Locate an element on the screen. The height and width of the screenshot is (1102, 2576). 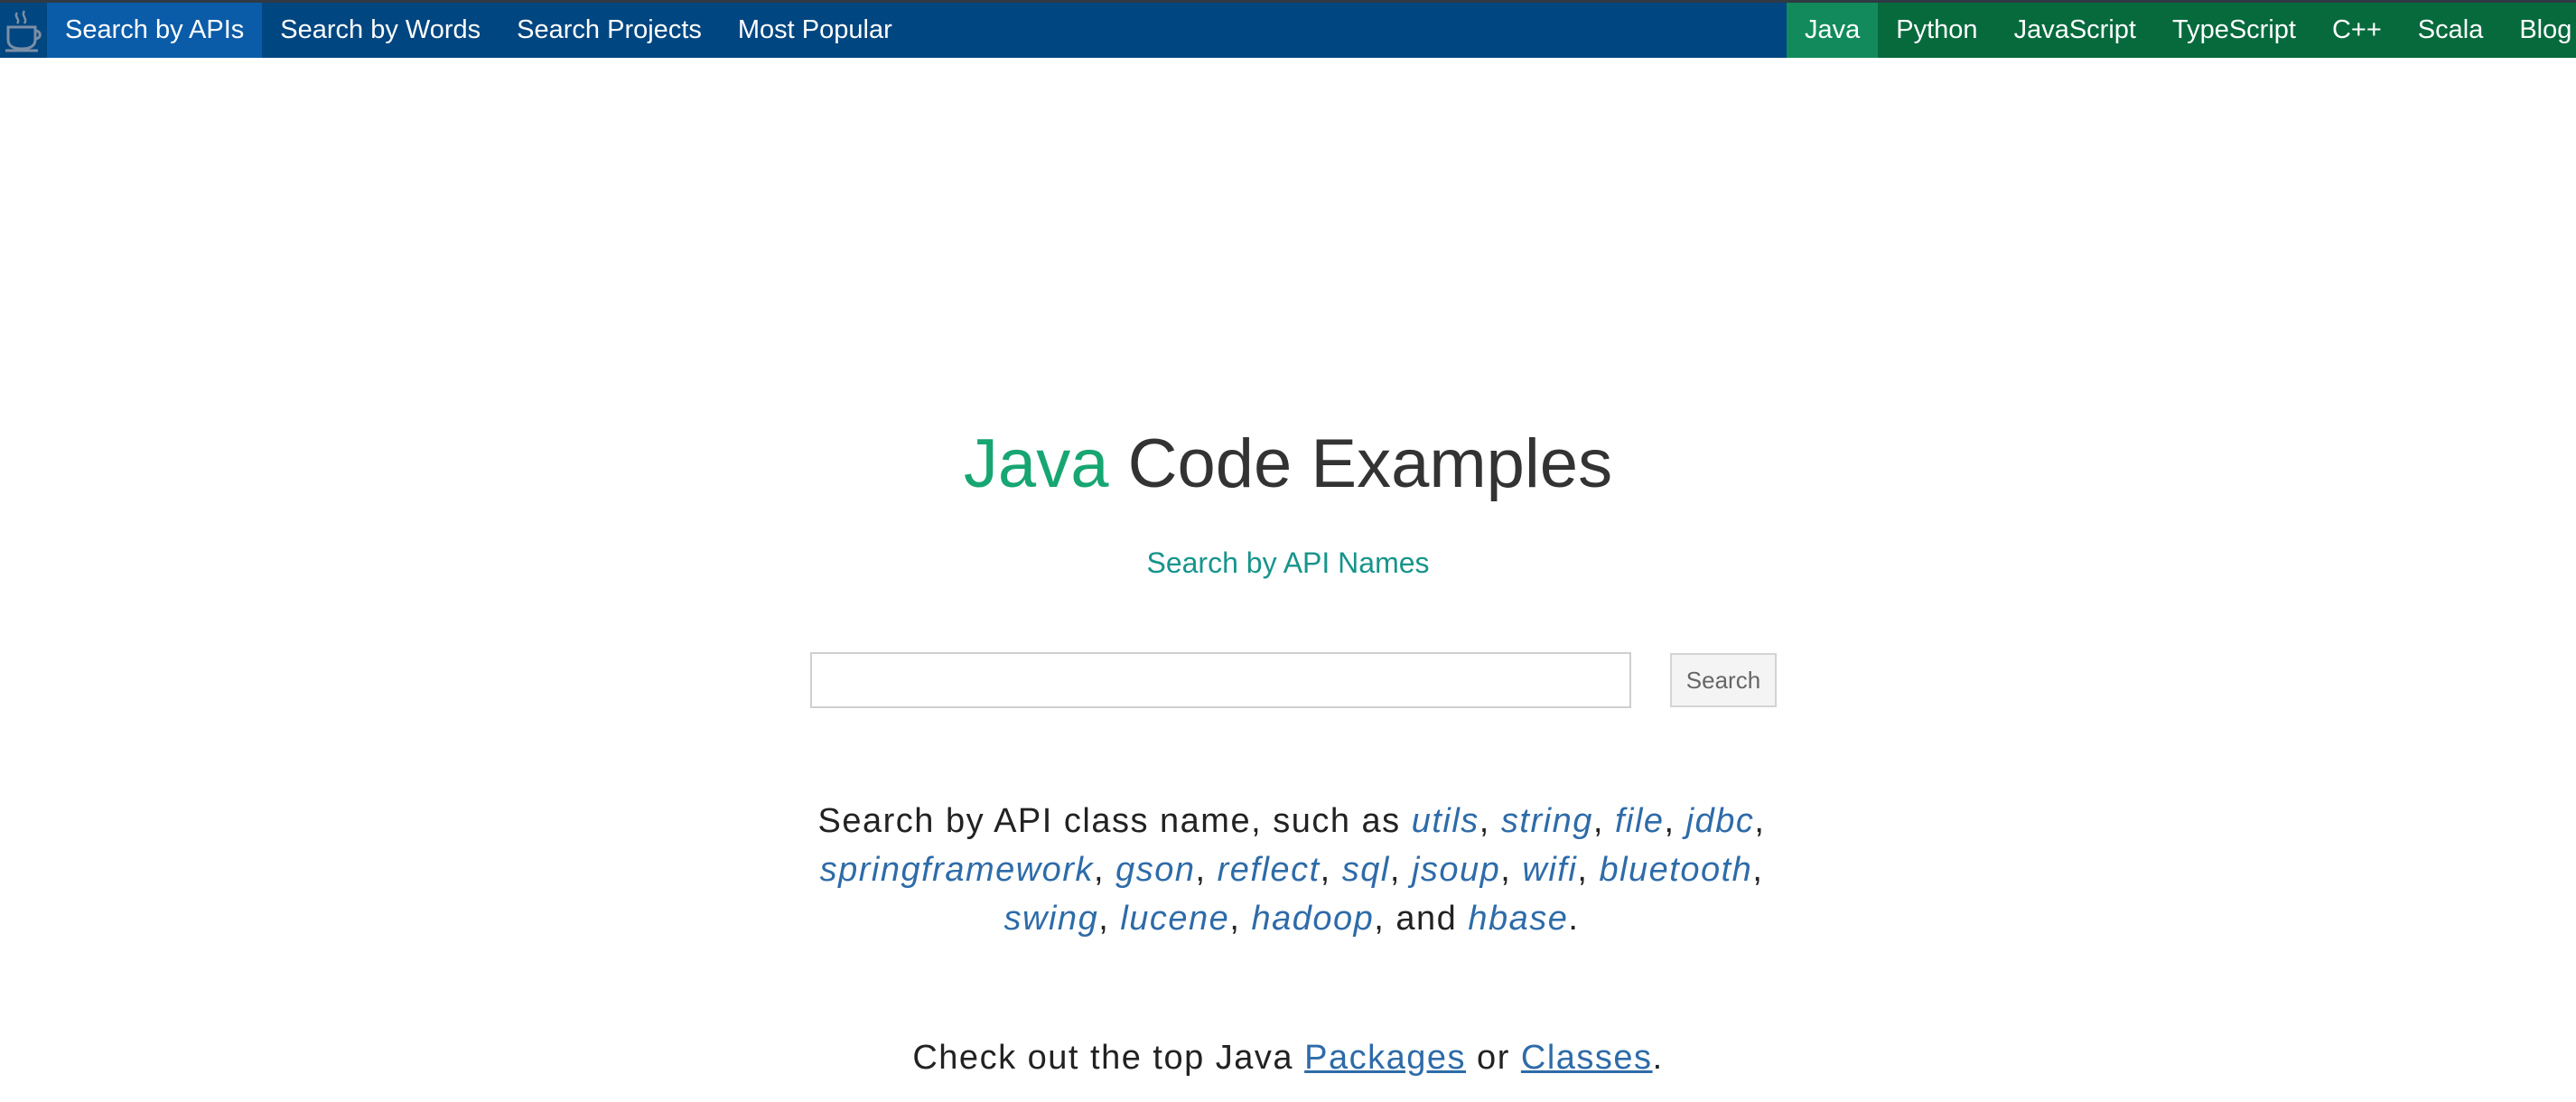
page-subtitle: Search by API Names is located at coordinates (1288, 562).